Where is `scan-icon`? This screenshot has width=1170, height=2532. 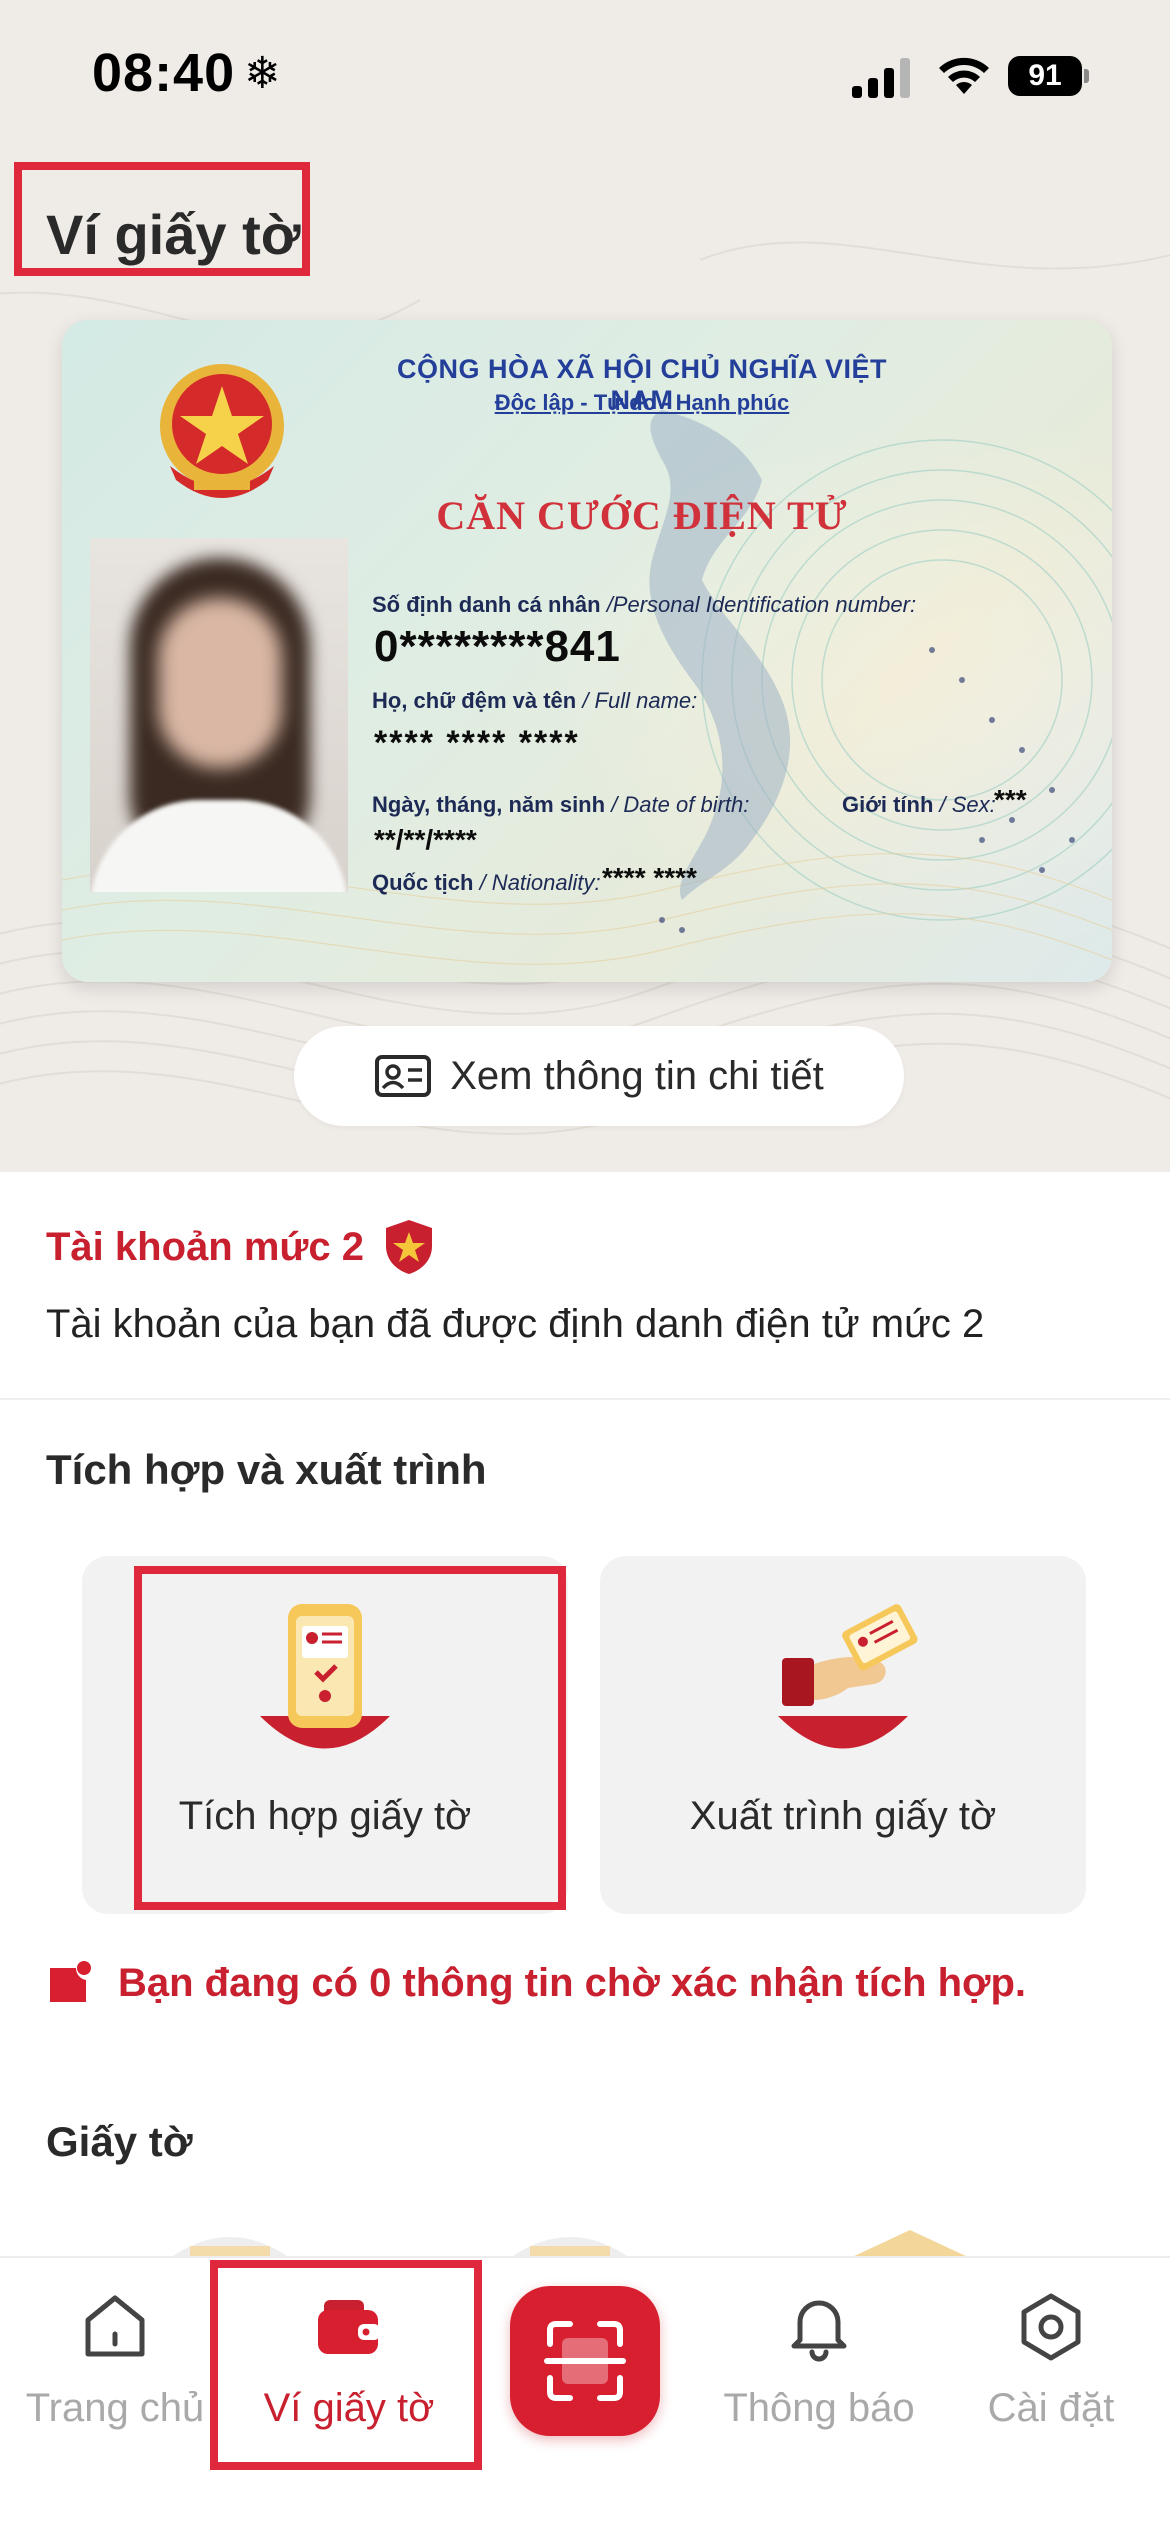
scan-icon is located at coordinates (585, 2361).